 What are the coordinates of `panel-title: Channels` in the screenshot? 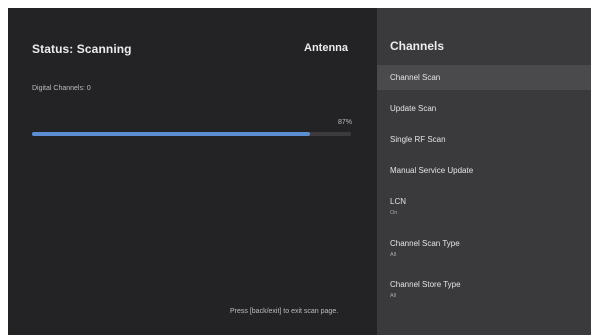 It's located at (417, 46).